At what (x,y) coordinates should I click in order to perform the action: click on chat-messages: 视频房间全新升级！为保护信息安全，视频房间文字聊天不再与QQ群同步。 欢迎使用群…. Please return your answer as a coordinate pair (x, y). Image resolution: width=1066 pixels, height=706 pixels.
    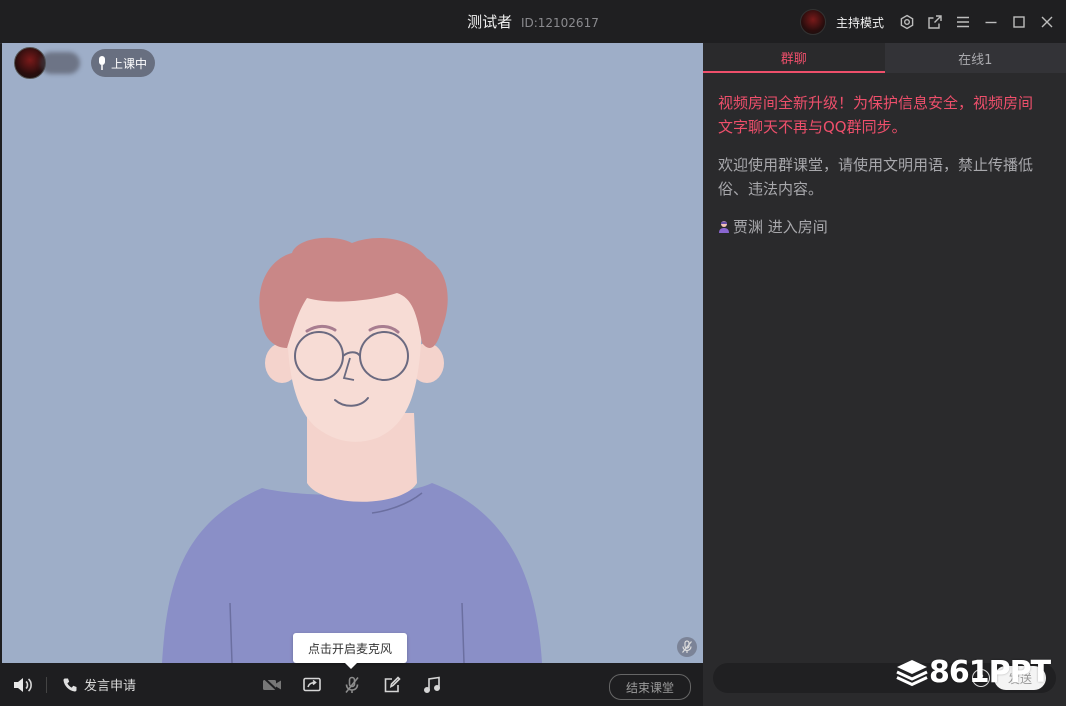
    Looking at the image, I should click on (884, 156).